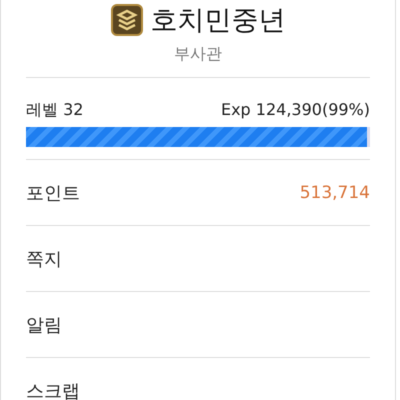 This screenshot has height=400, width=400. I want to click on menu-item: 포인트, so click(53, 192).